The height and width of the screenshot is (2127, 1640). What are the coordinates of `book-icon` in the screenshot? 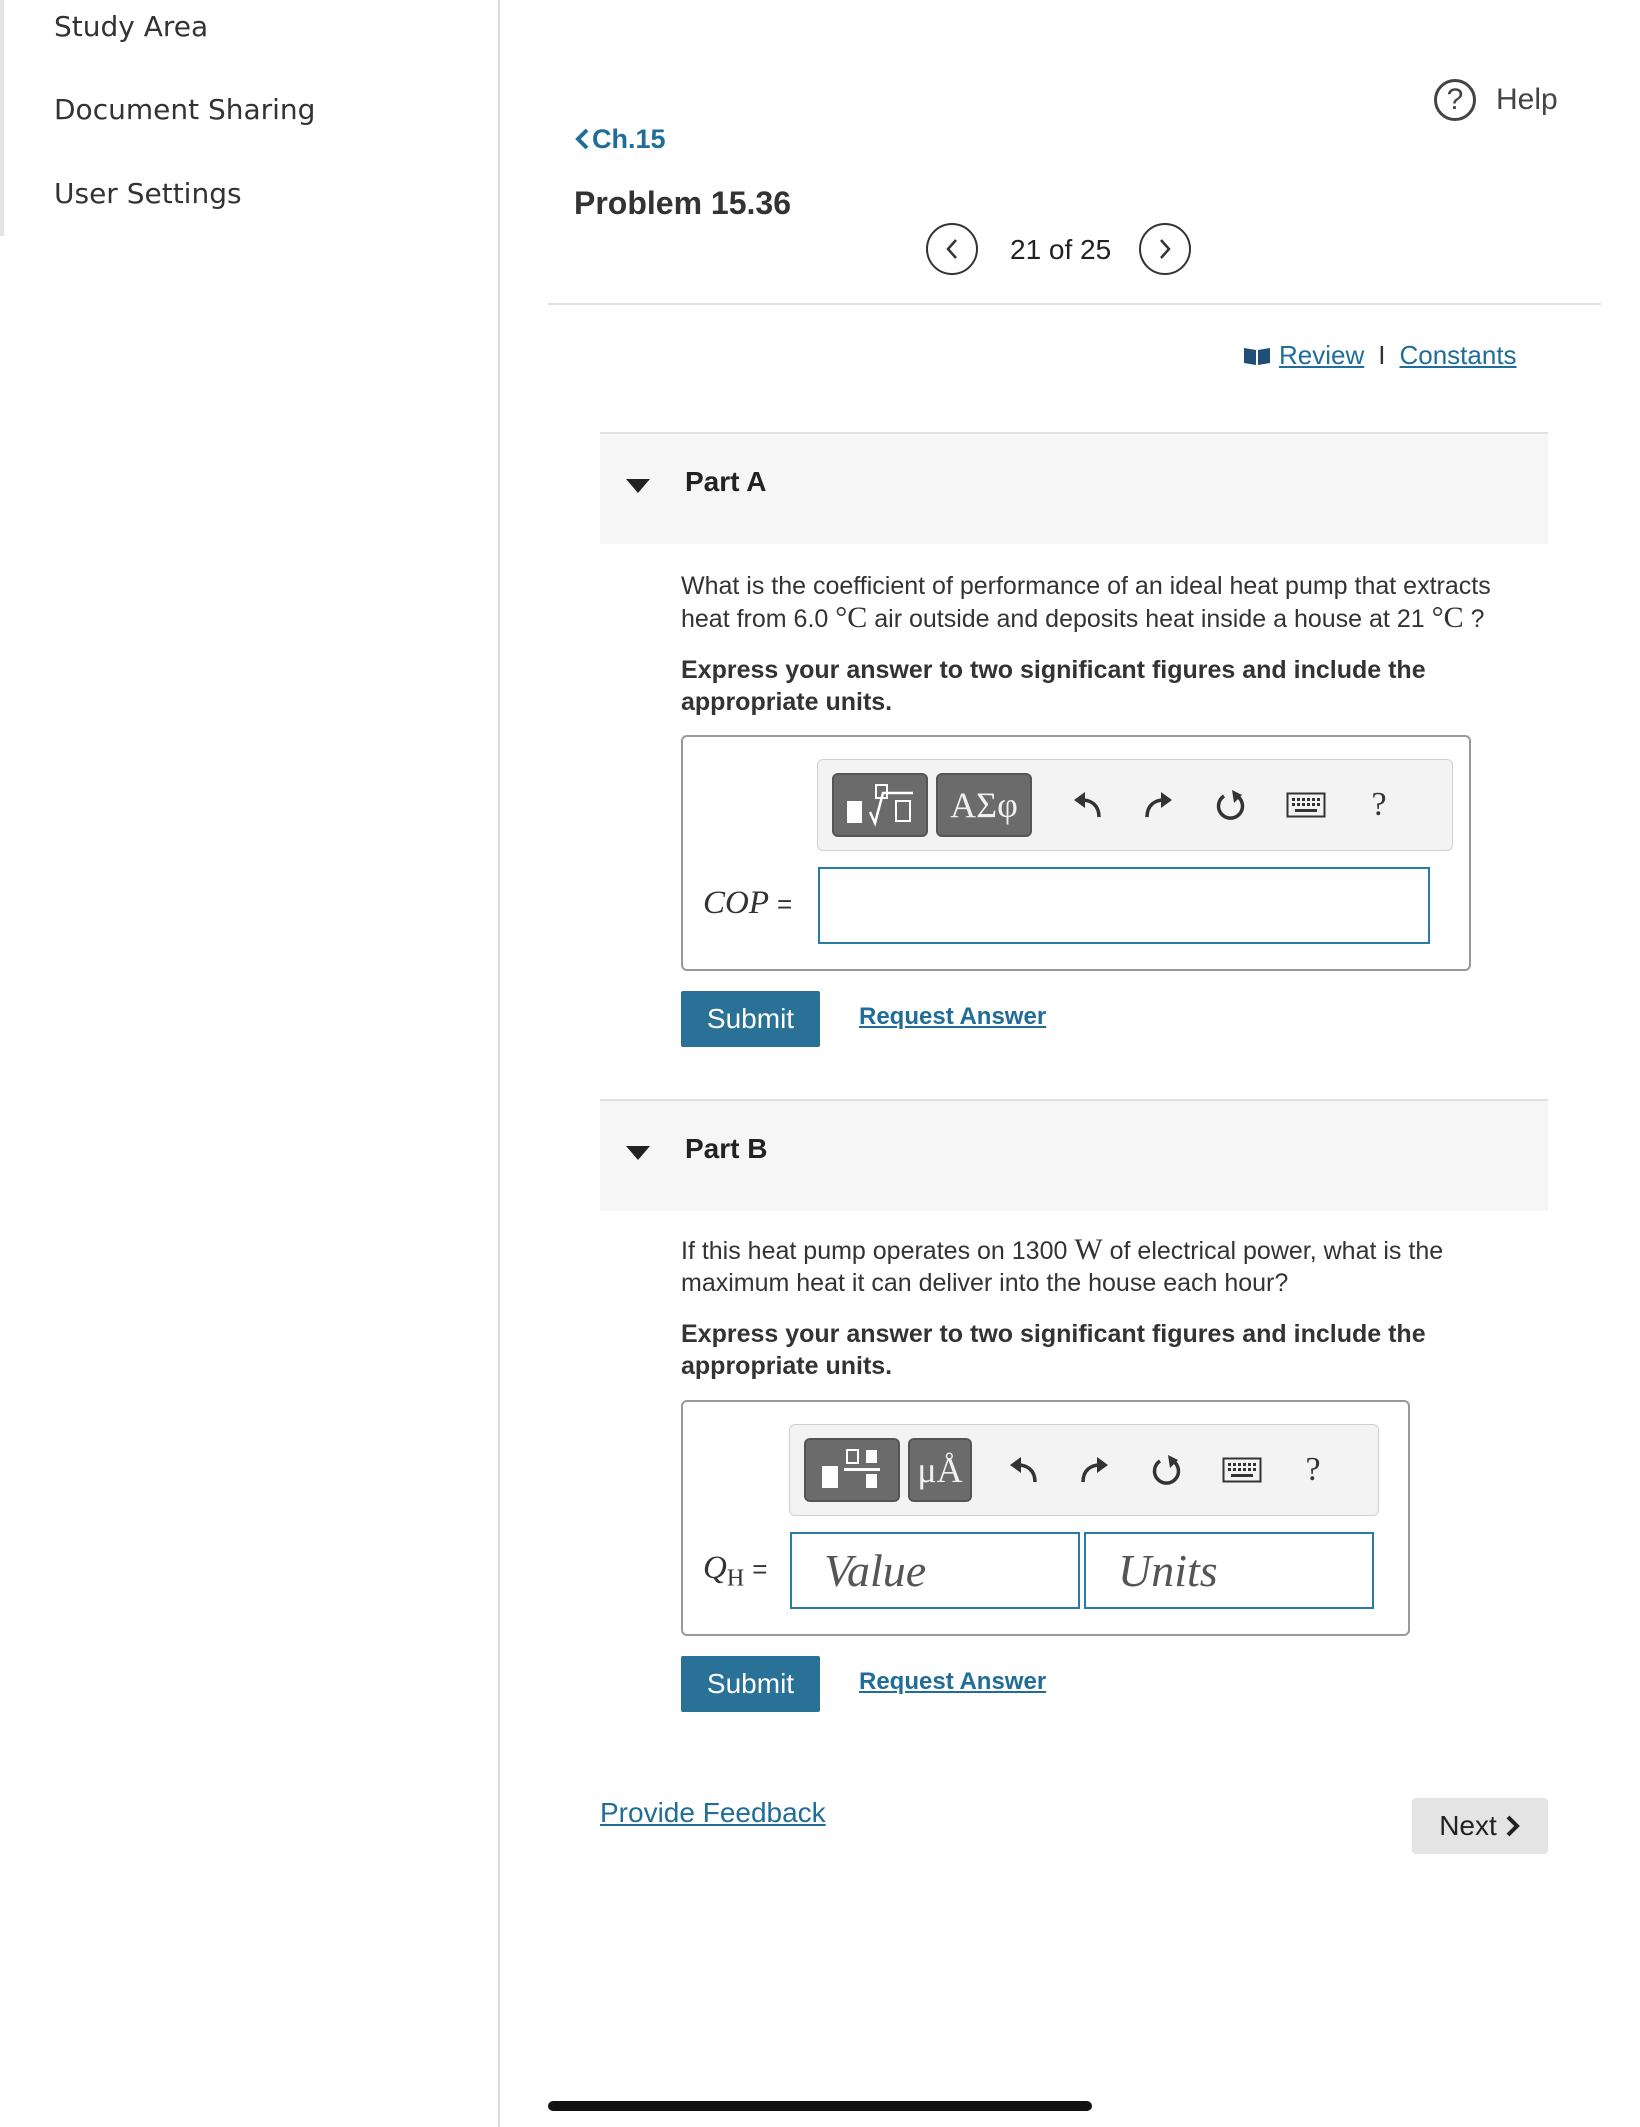 It's located at (1257, 356).